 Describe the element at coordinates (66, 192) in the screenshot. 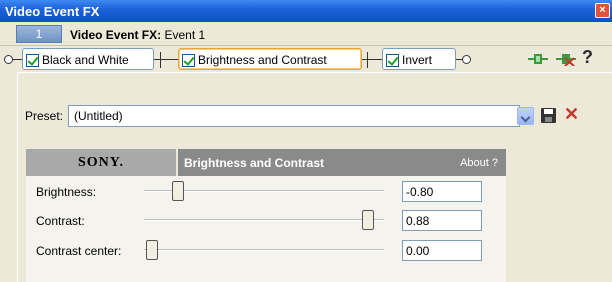

I see `param-label: Brightness:` at that location.